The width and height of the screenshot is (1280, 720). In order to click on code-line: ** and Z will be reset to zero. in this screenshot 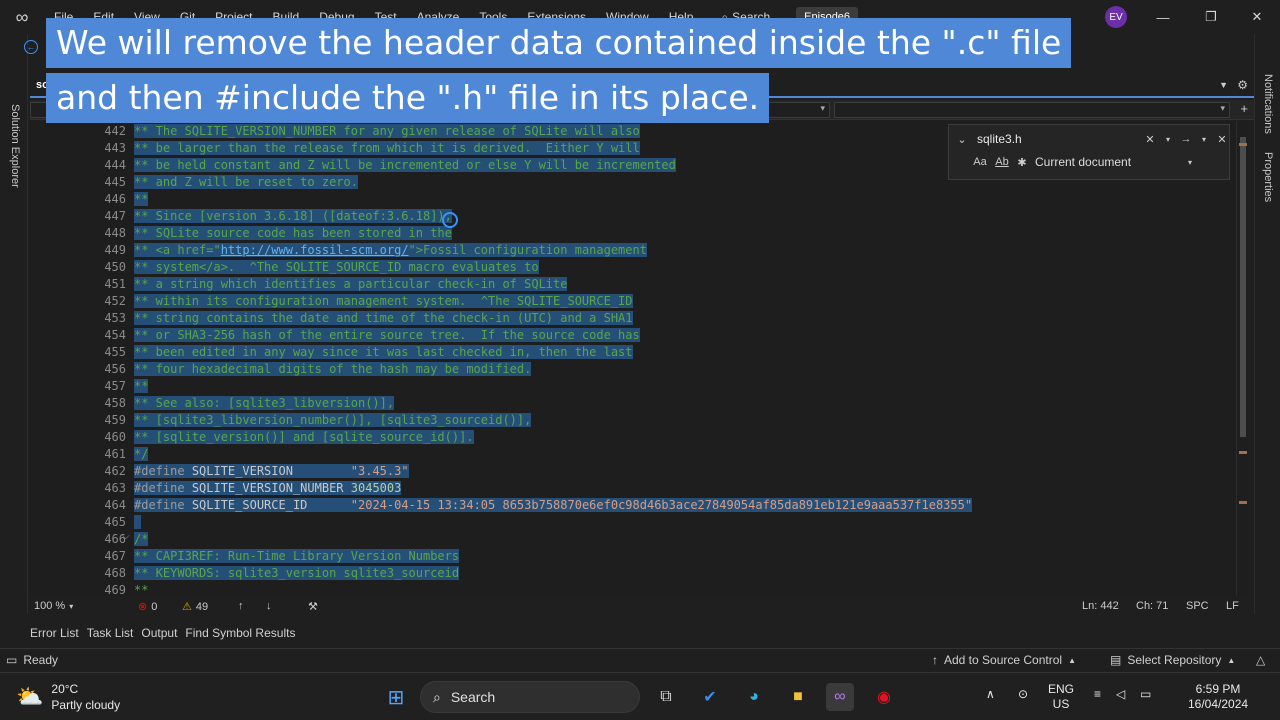, I will do `click(246, 182)`.